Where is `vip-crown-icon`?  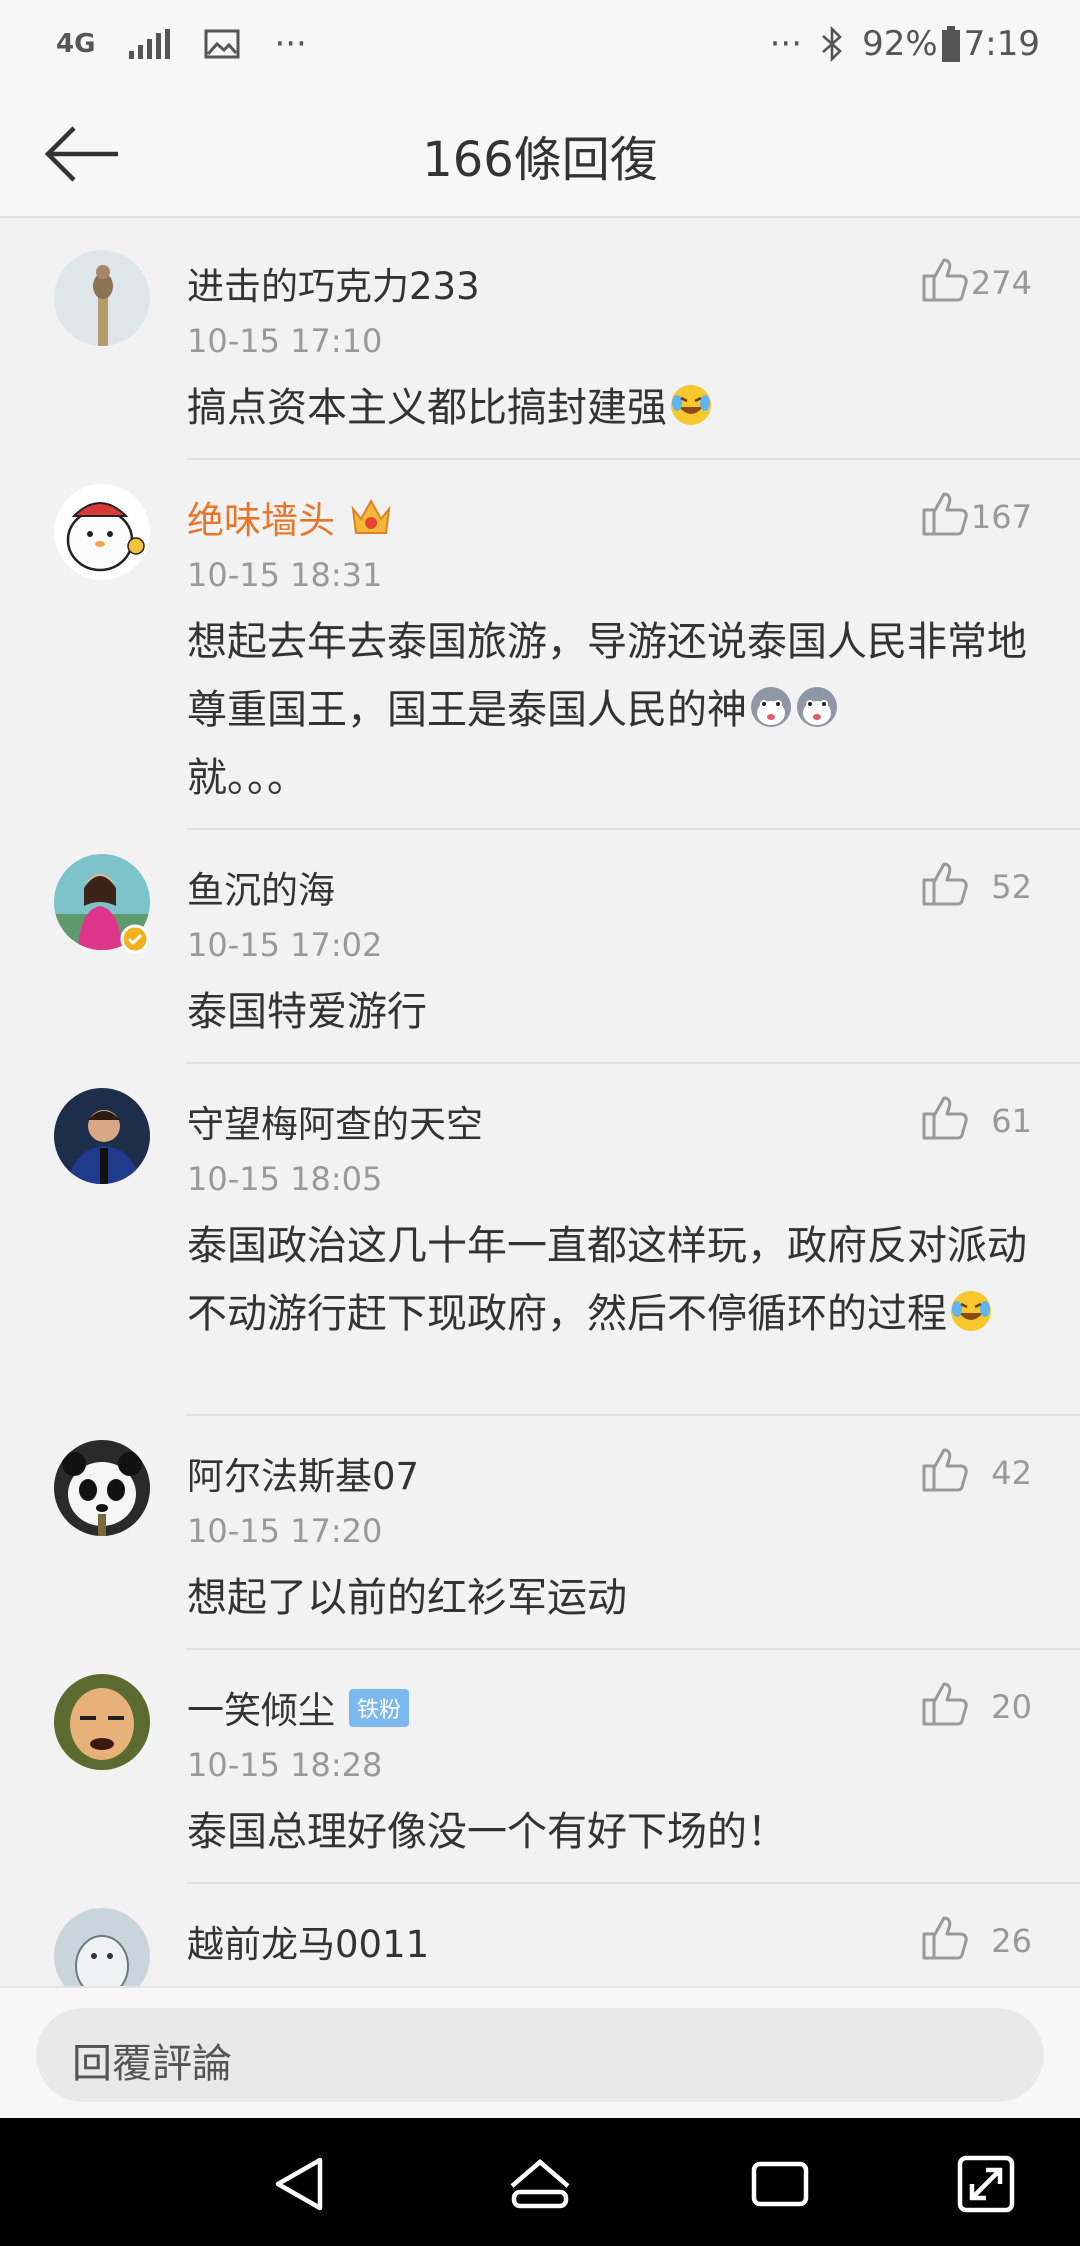
vip-crown-icon is located at coordinates (371, 516).